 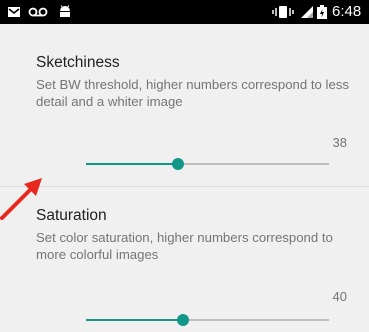 What do you see at coordinates (184, 12) in the screenshot?
I see `status-bar: 6:48` at bounding box center [184, 12].